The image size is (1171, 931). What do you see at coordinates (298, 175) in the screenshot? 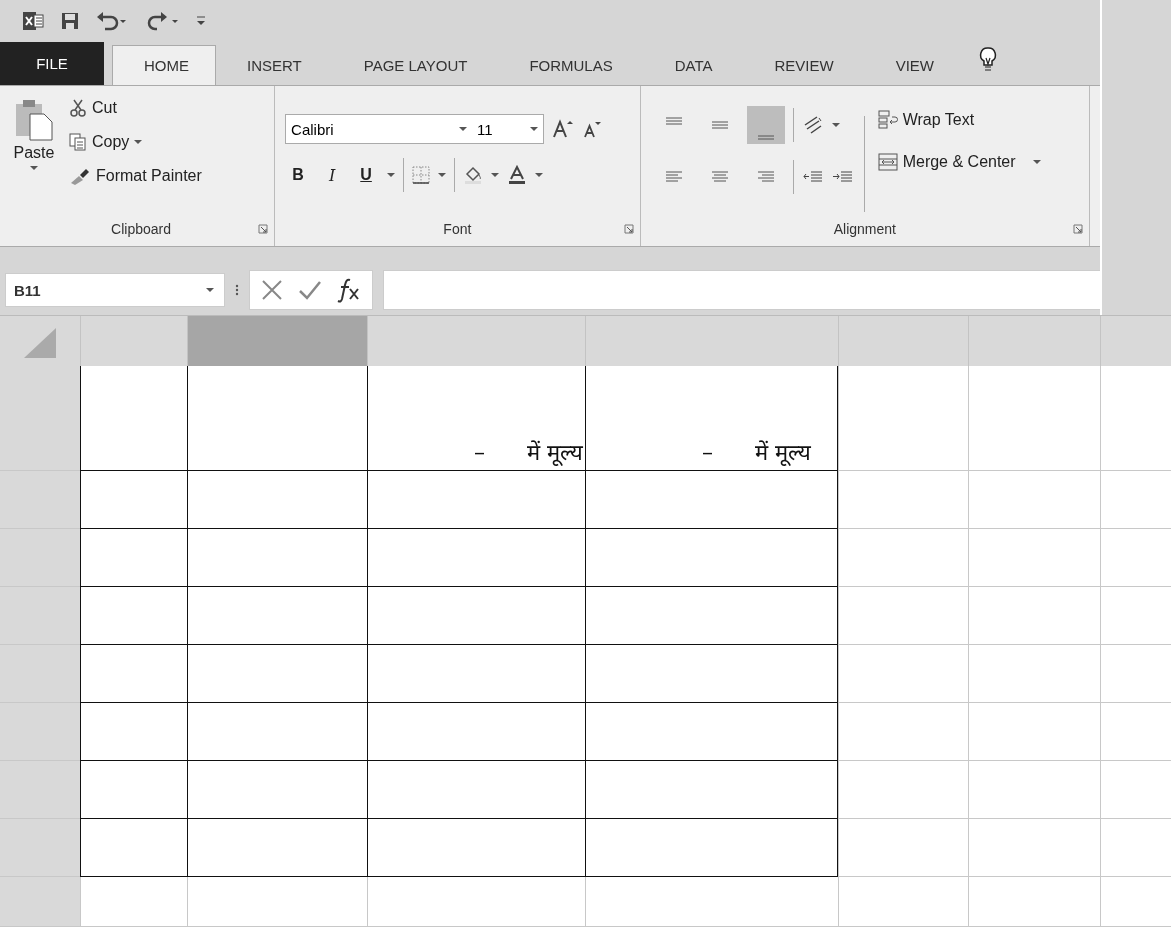
I see `bold-button: B` at bounding box center [298, 175].